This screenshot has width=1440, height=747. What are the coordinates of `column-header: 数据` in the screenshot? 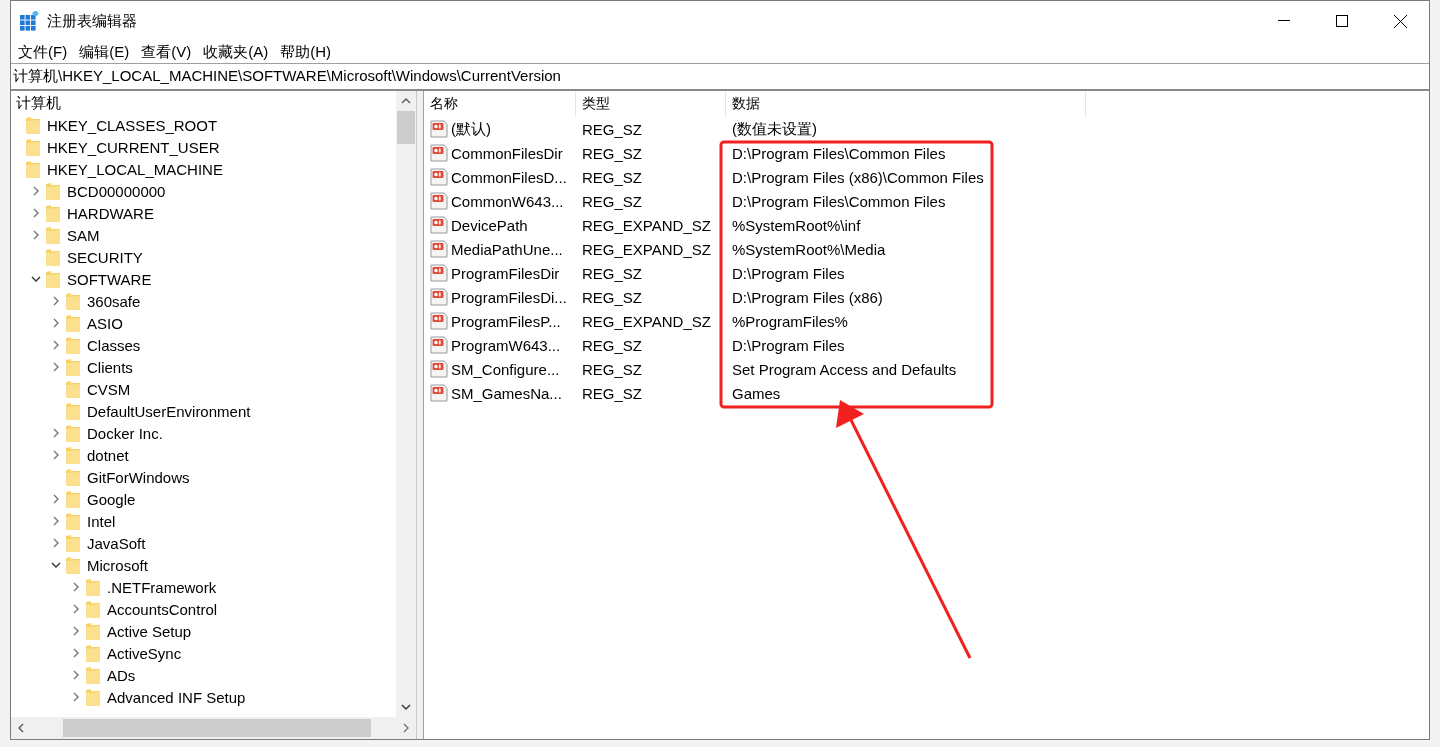 It's located at (906, 104).